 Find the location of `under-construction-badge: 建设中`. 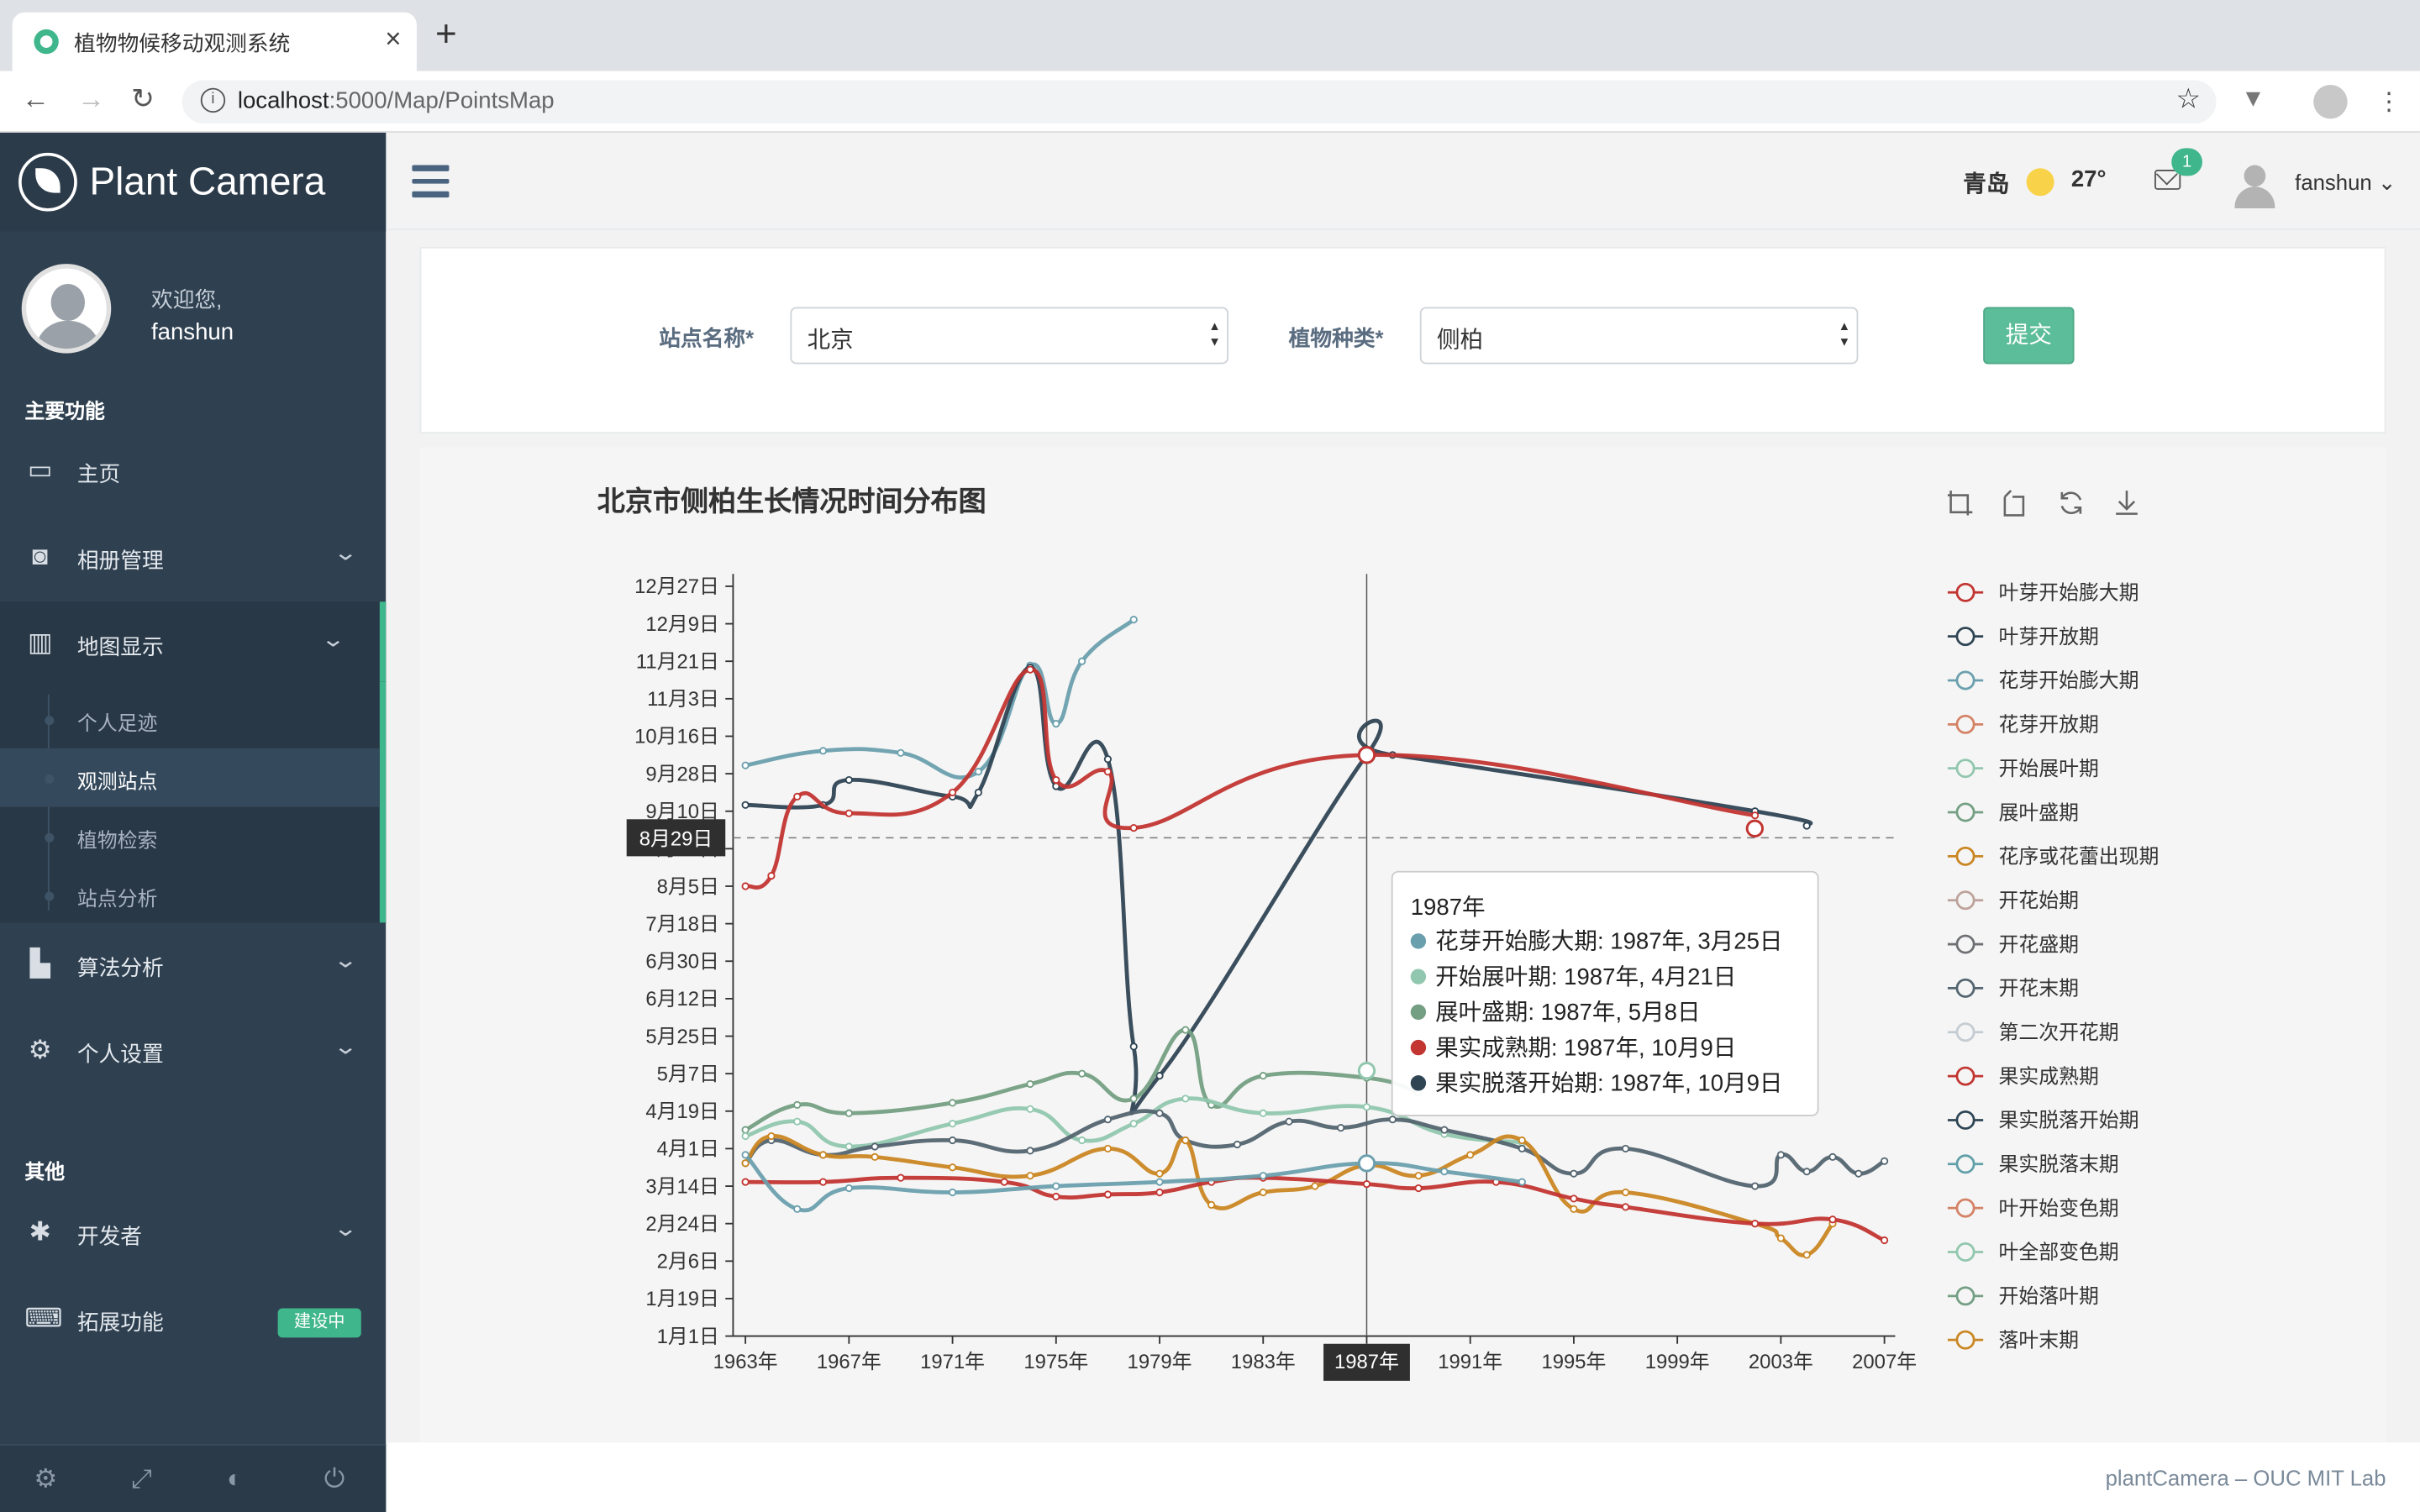

under-construction-badge: 建设中 is located at coordinates (319, 1323).